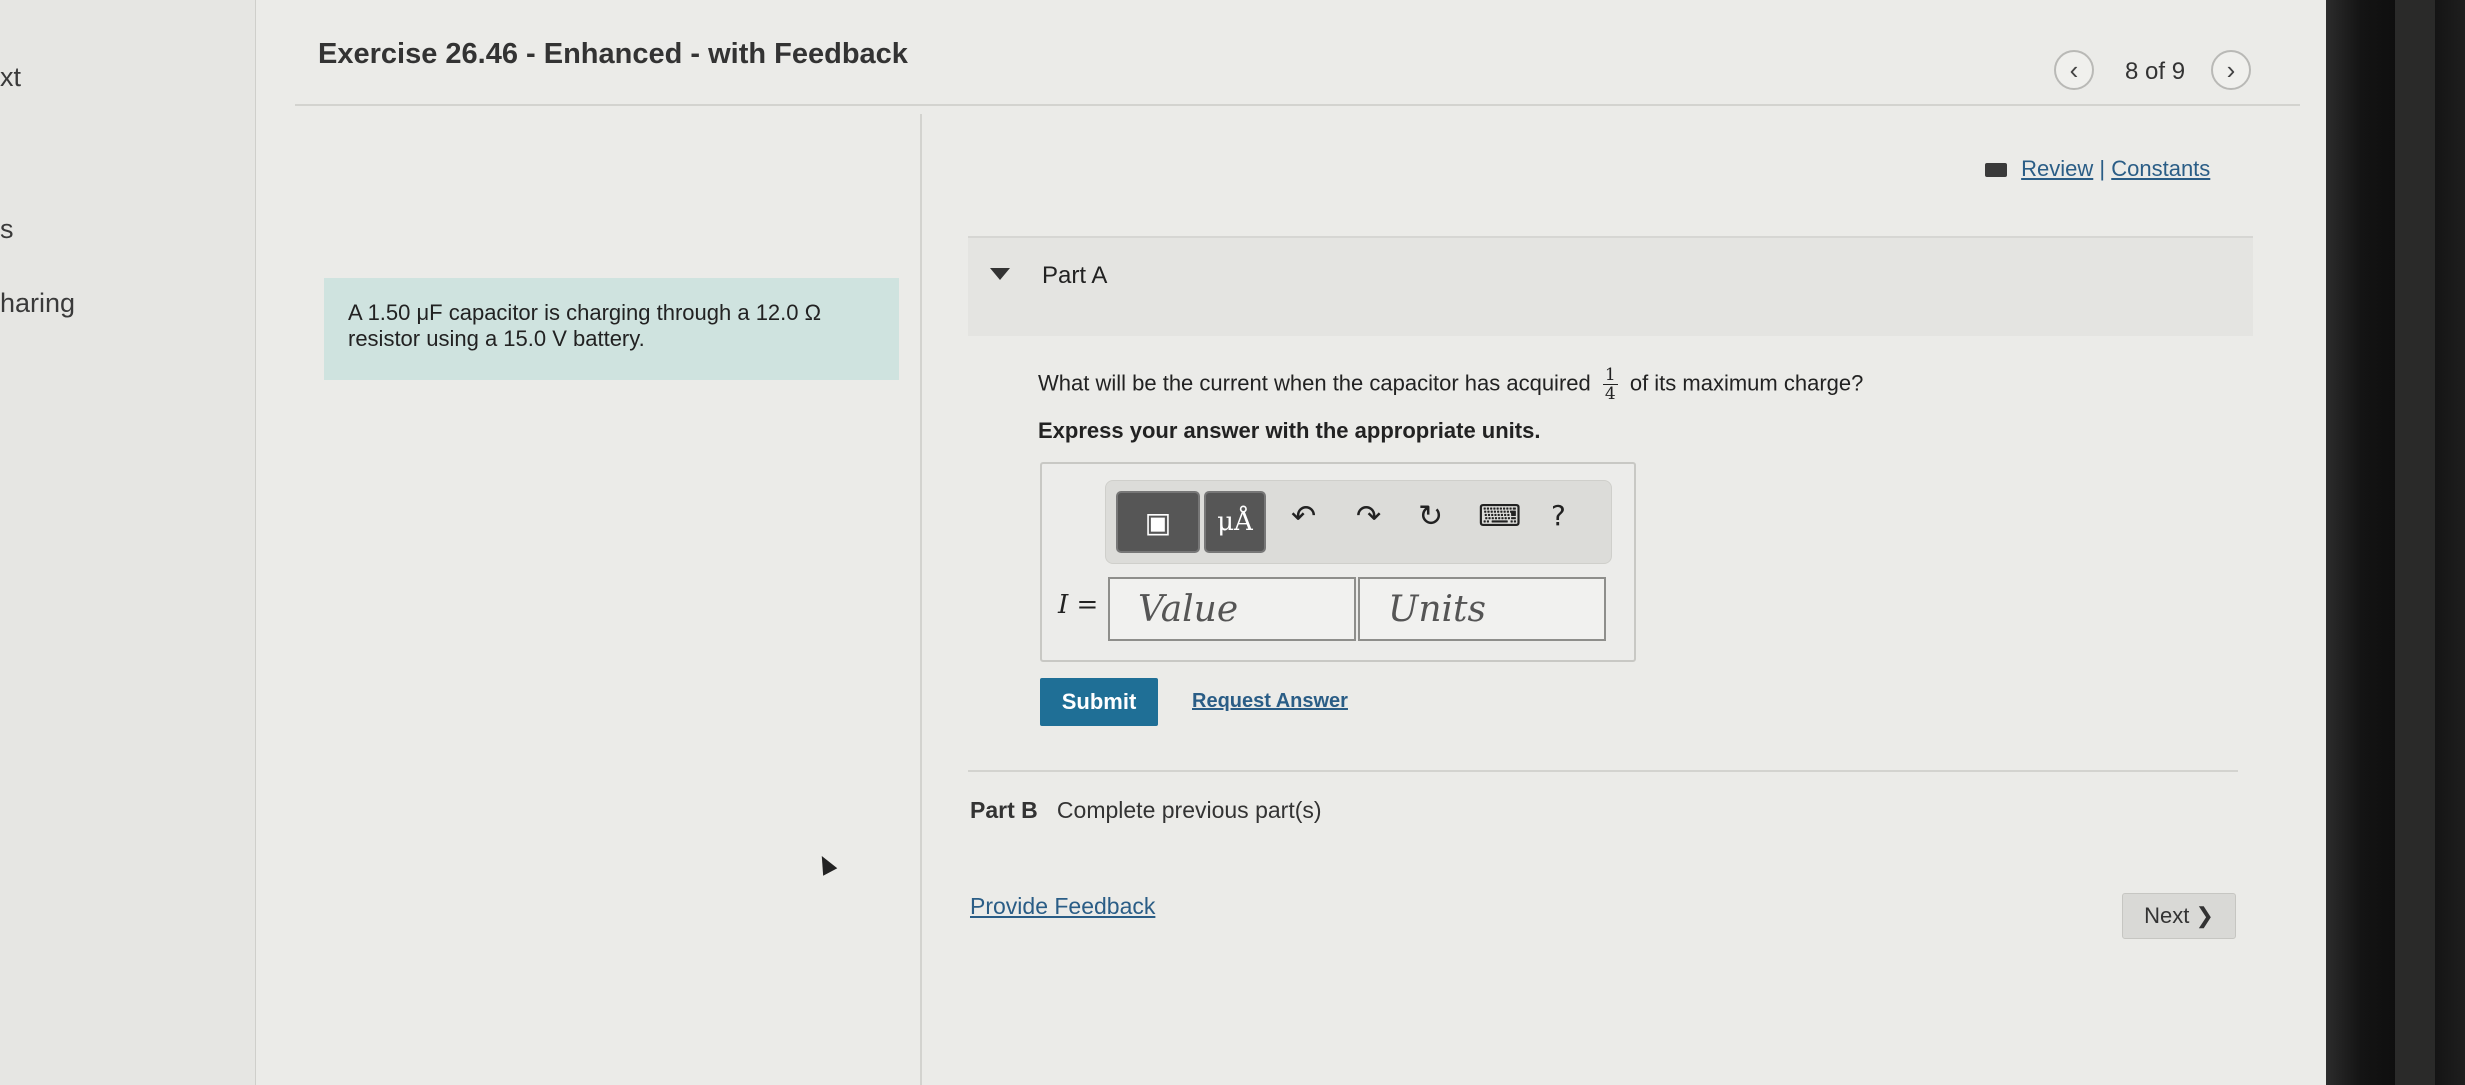 The height and width of the screenshot is (1085, 2465). I want to click on provide-feedback-link: Provide Feedback, so click(1062, 906).